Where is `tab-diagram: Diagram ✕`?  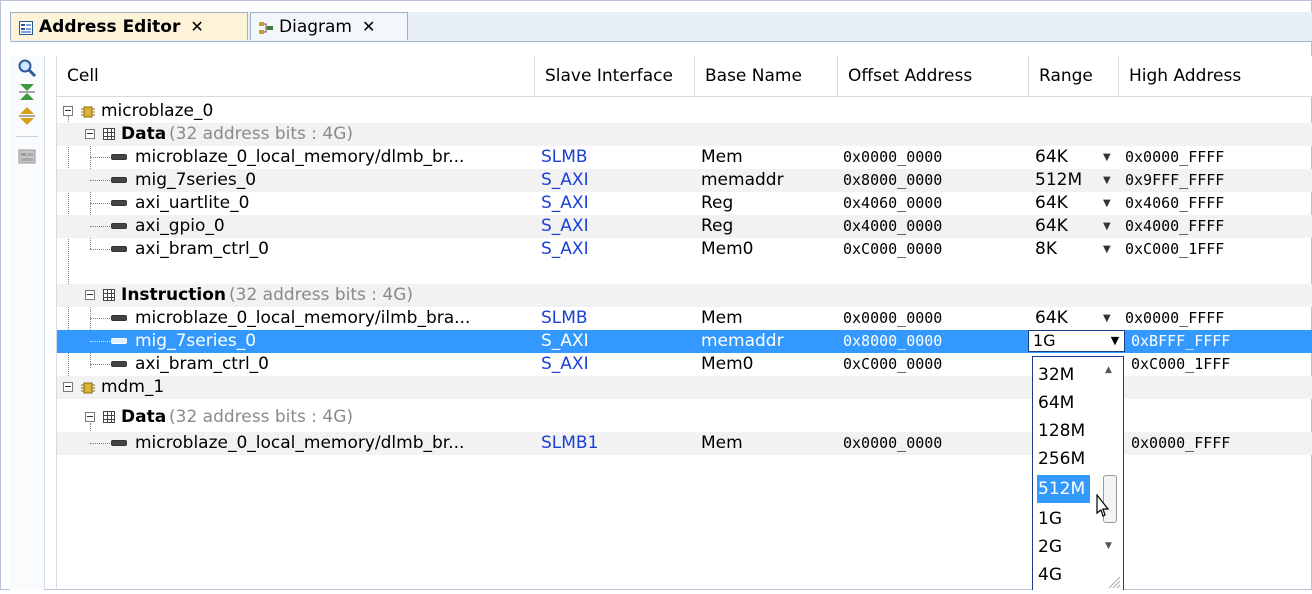 tab-diagram: Diagram ✕ is located at coordinates (329, 26).